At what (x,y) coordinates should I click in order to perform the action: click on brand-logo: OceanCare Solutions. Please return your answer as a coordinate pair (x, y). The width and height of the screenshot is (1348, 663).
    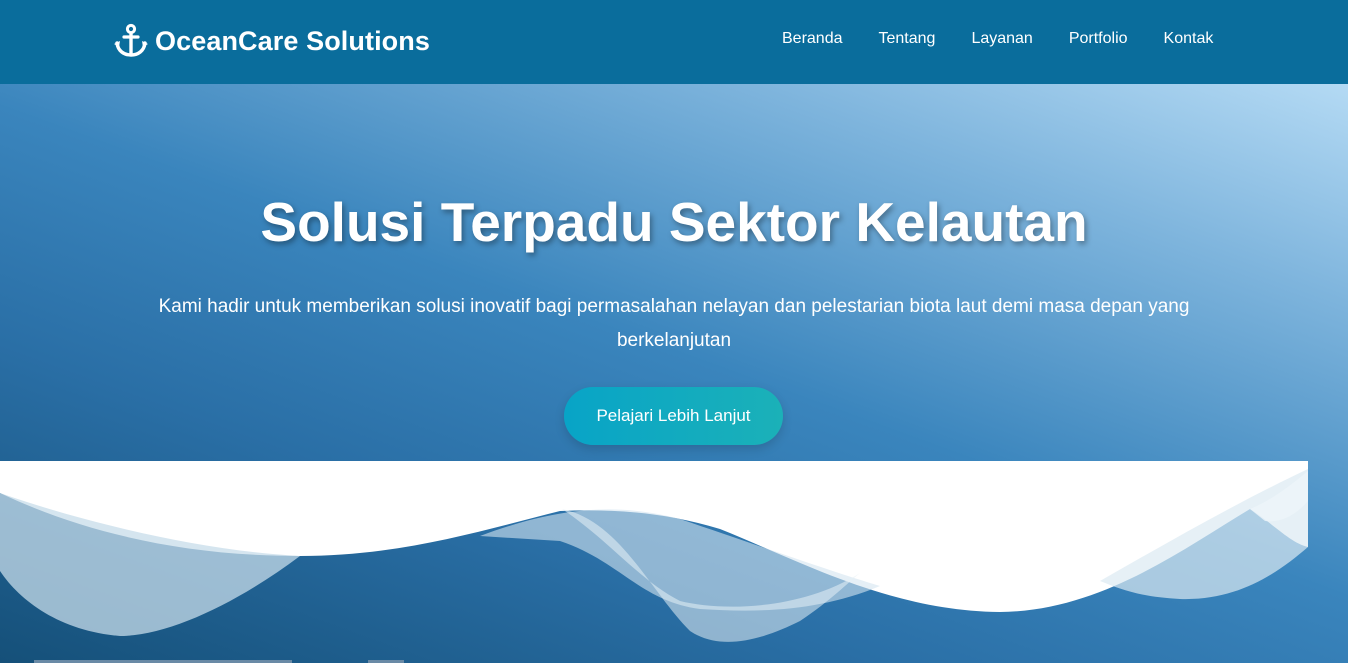
    Looking at the image, I should click on (271, 41).